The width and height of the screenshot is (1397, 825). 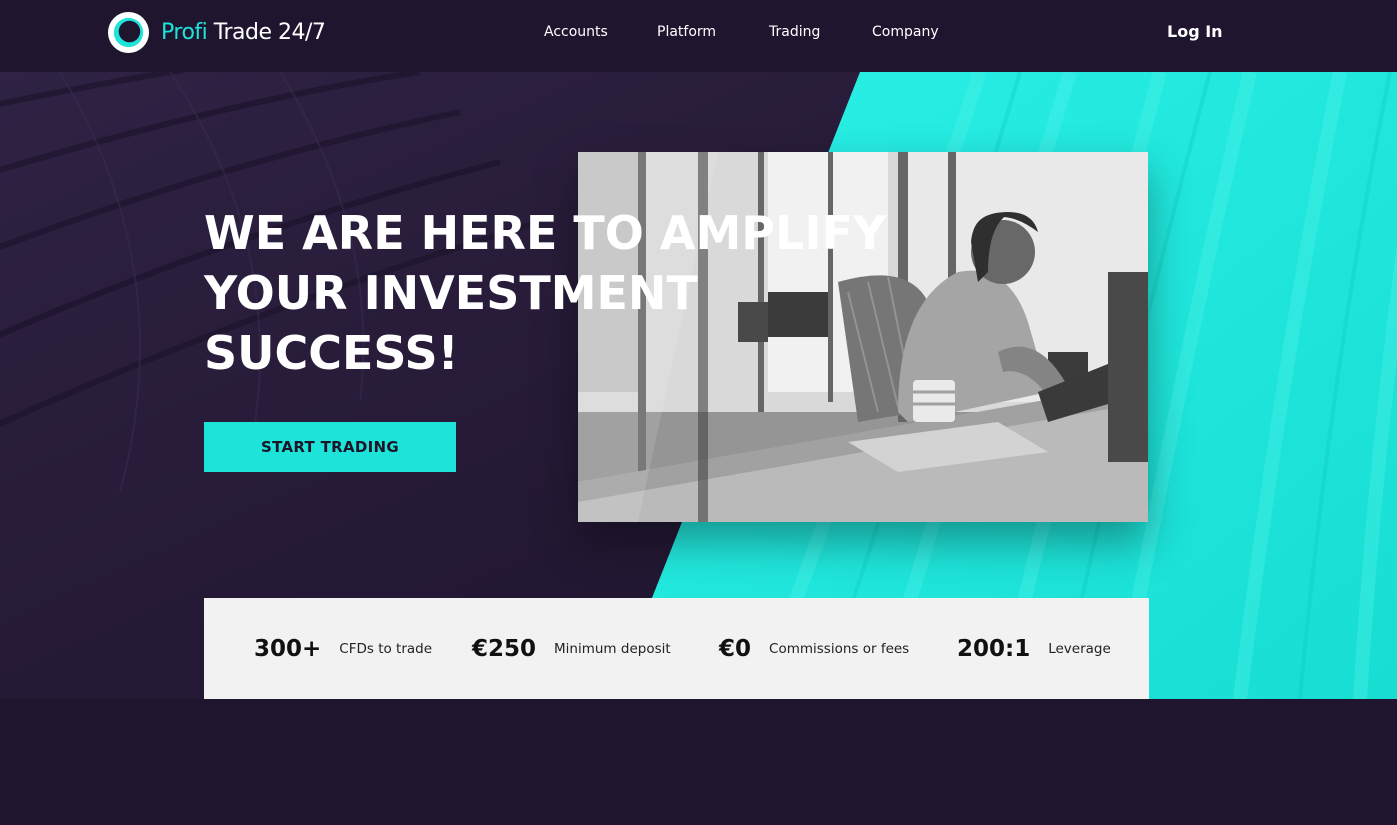 What do you see at coordinates (1195, 31) in the screenshot?
I see `login-link: Log In` at bounding box center [1195, 31].